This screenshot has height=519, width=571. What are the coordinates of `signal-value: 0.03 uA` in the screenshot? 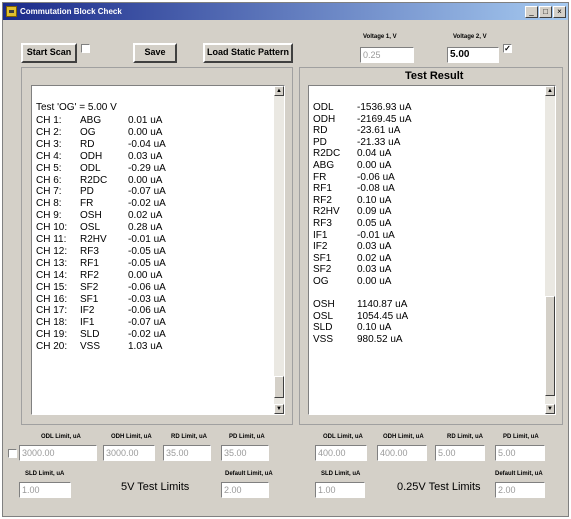 It's located at (374, 247).